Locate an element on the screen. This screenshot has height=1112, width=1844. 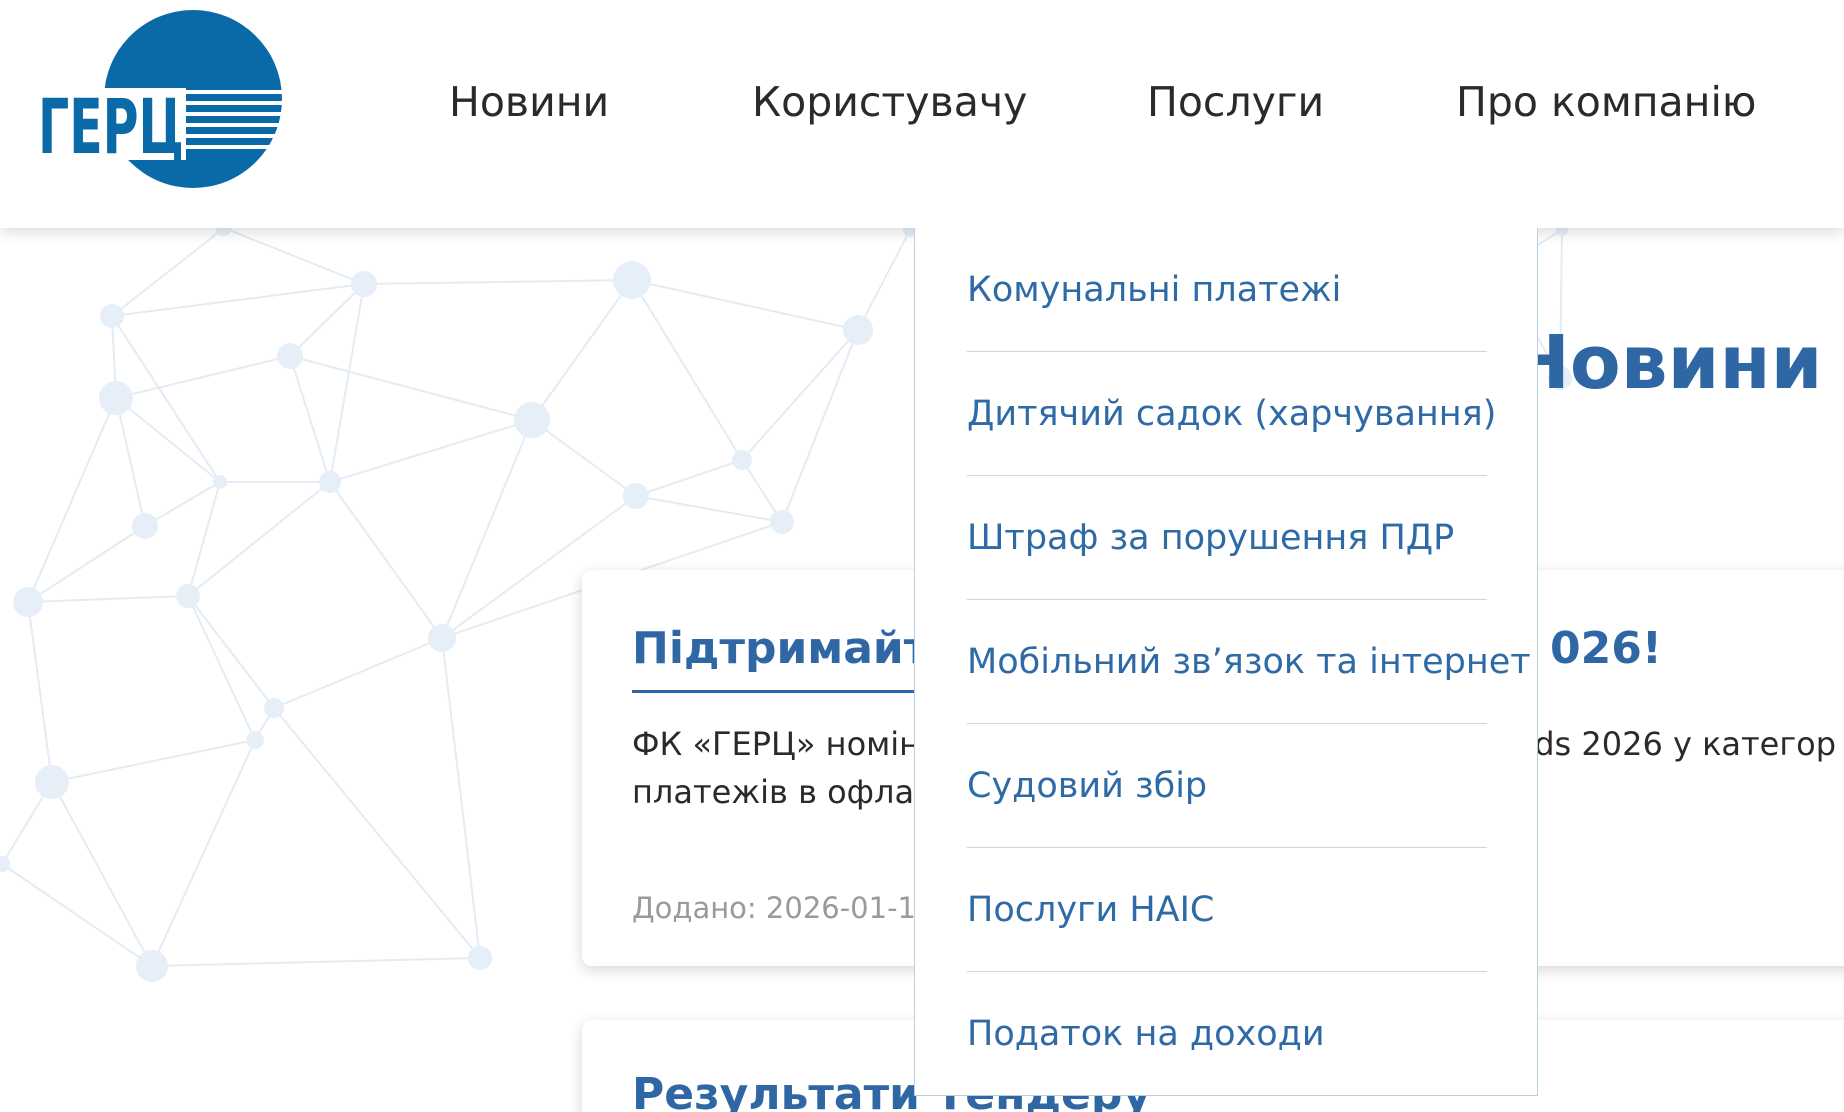
dropdown-item-kindergarten: Дитячий садок (харчування) is located at coordinates (1231, 414).